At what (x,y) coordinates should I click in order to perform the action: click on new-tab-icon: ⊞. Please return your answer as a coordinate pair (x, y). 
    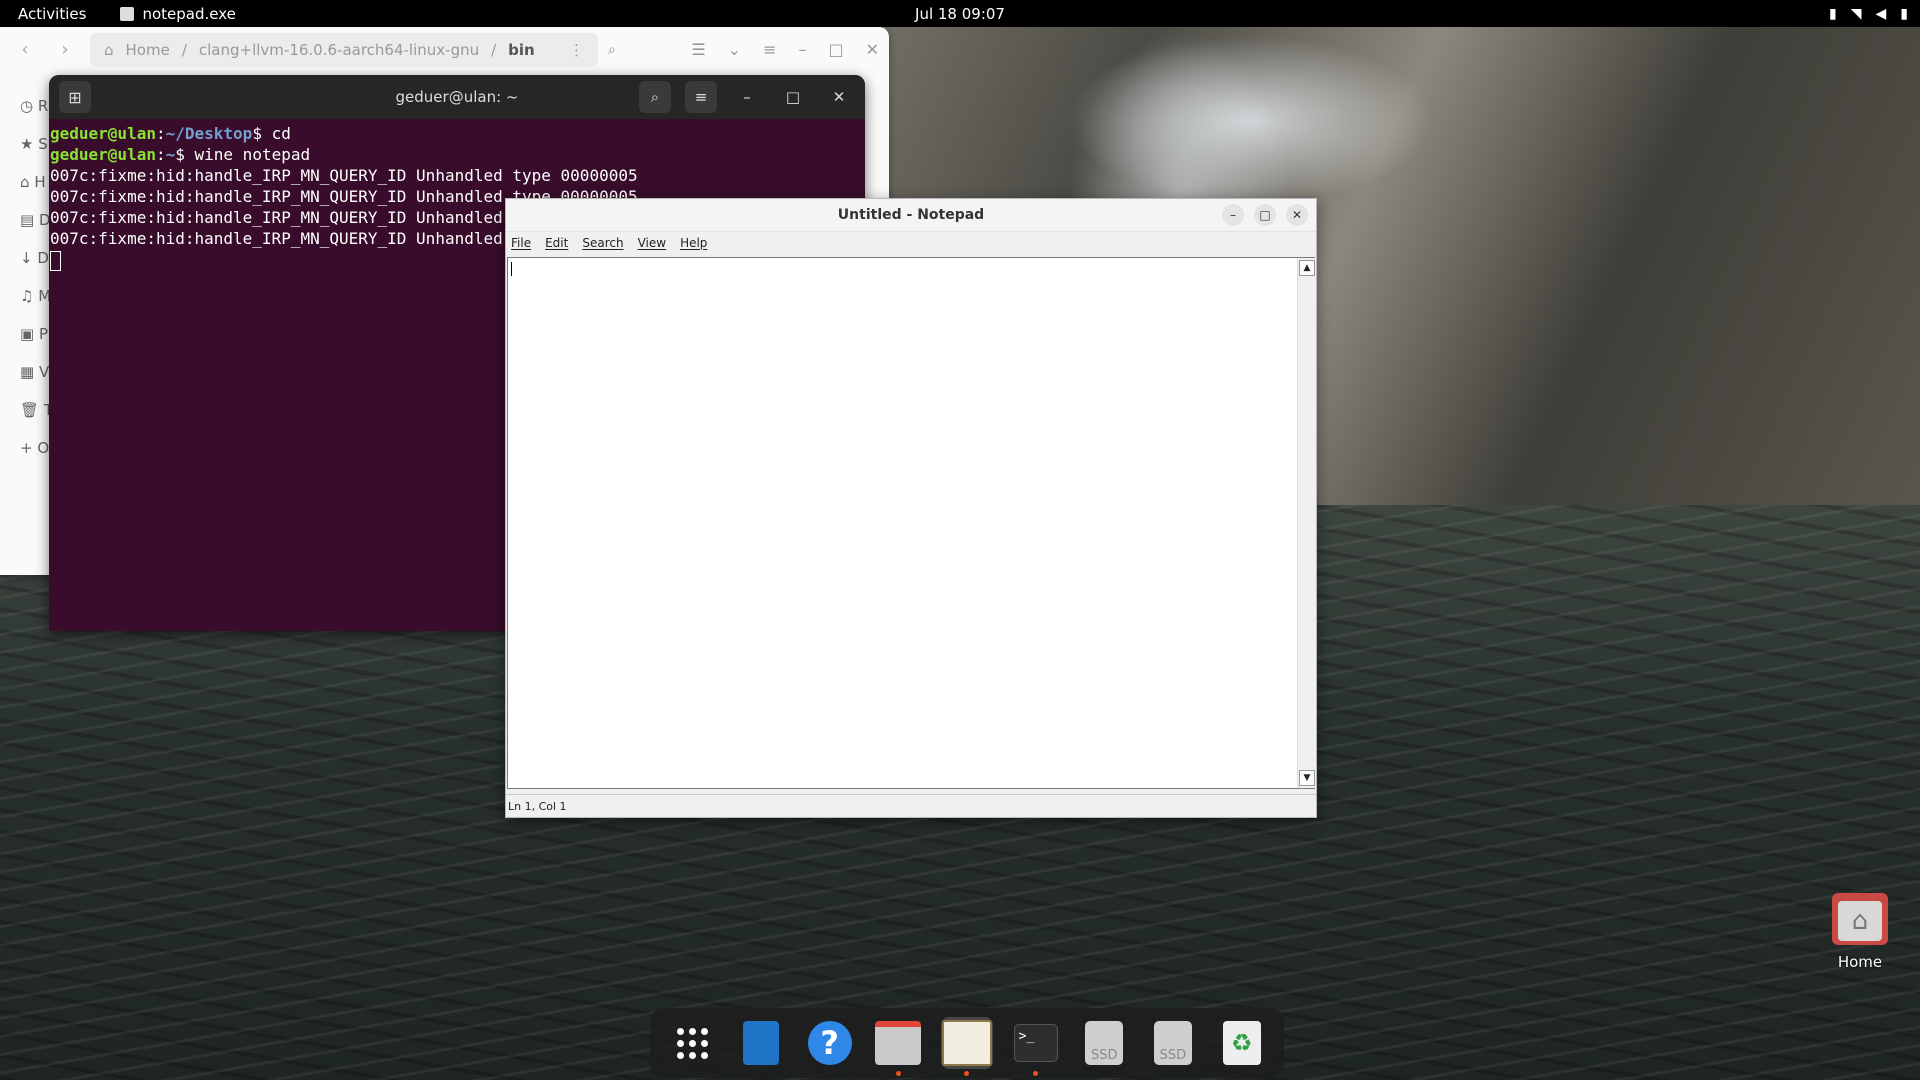
    Looking at the image, I should click on (75, 97).